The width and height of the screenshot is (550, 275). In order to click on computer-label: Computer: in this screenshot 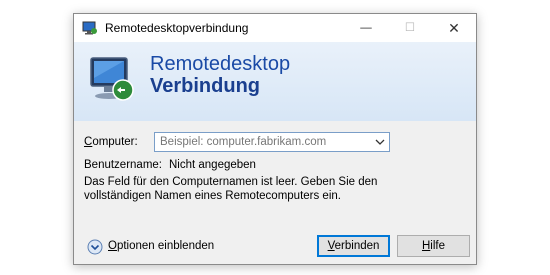, I will do `click(111, 142)`.